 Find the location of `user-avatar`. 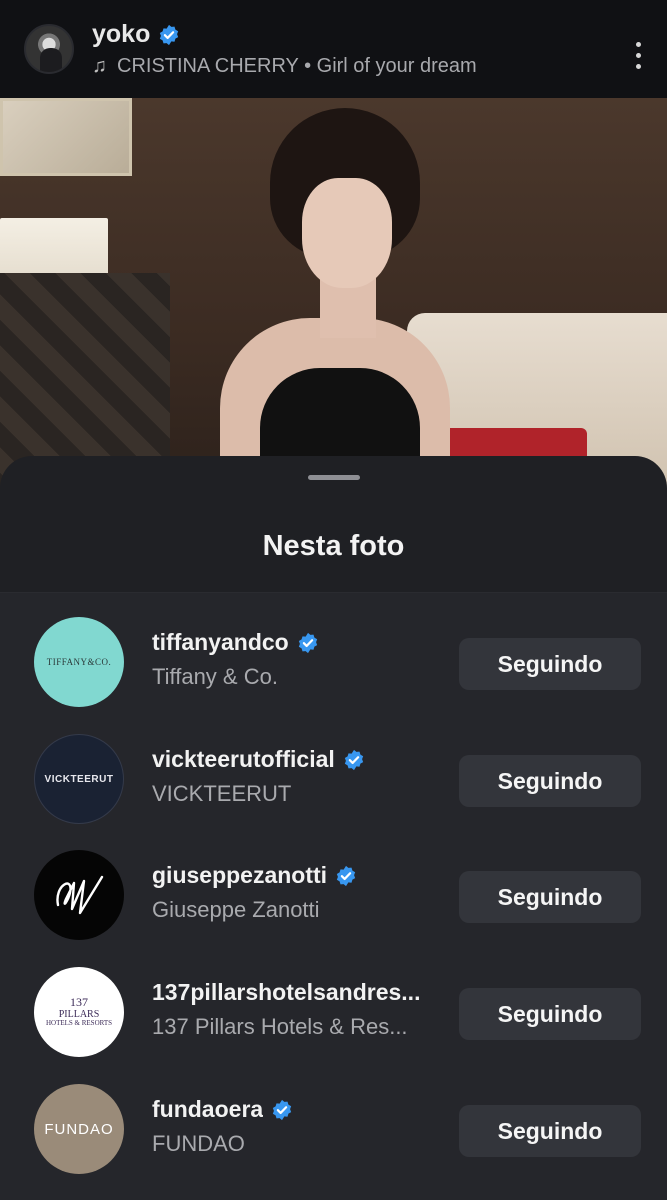

user-avatar is located at coordinates (49, 49).